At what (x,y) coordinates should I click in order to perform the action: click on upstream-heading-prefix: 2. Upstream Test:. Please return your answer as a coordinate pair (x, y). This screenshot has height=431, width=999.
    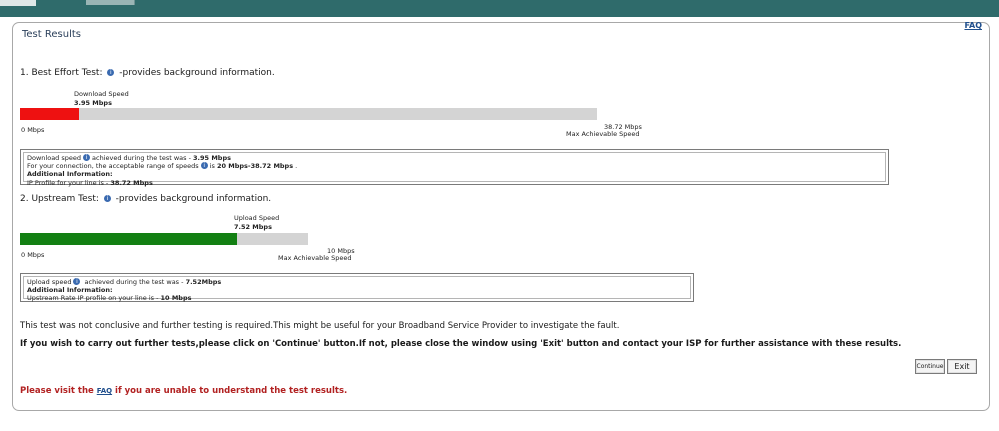
    Looking at the image, I should click on (59, 199).